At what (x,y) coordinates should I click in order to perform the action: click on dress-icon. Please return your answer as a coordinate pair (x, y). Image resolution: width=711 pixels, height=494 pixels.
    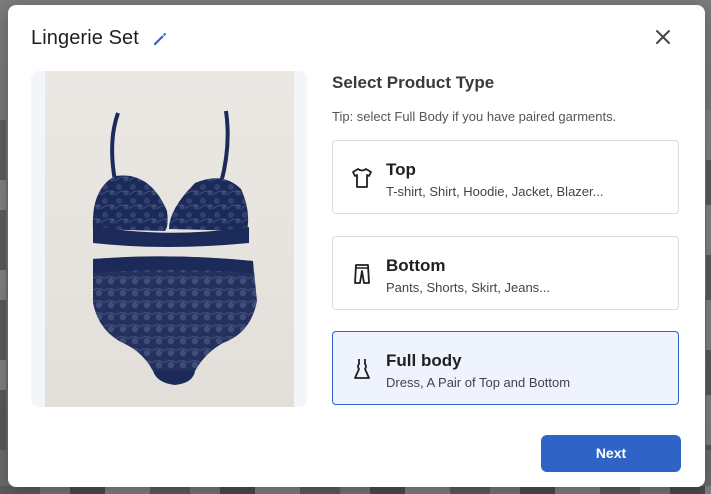
    Looking at the image, I should click on (362, 369).